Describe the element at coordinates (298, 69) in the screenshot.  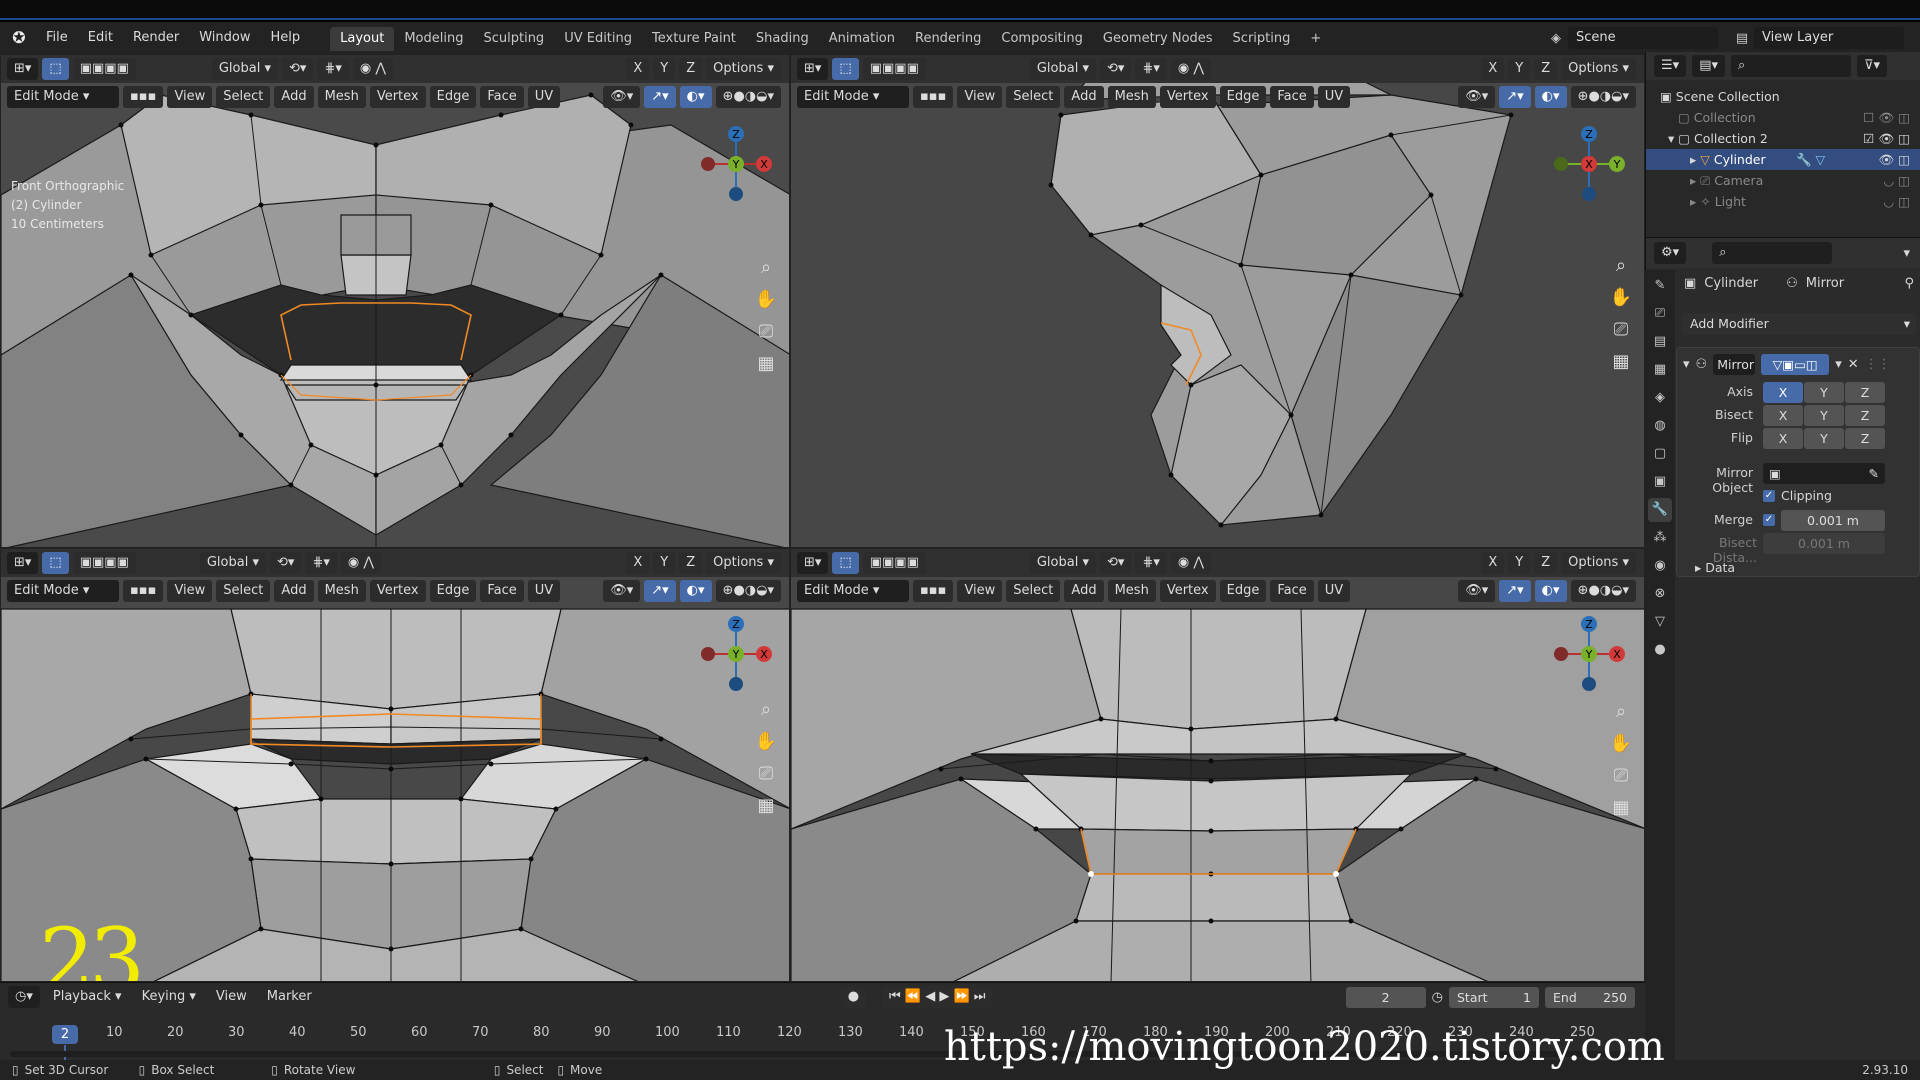
I see `pivot-icon: ⟲▾` at that location.